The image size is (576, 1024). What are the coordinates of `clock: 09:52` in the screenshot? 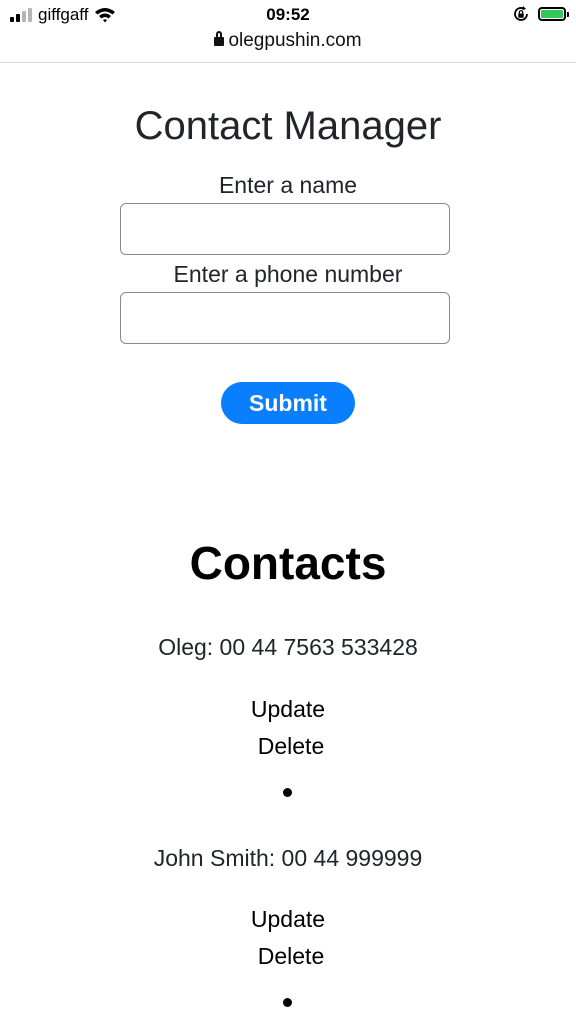 It's located at (288, 14).